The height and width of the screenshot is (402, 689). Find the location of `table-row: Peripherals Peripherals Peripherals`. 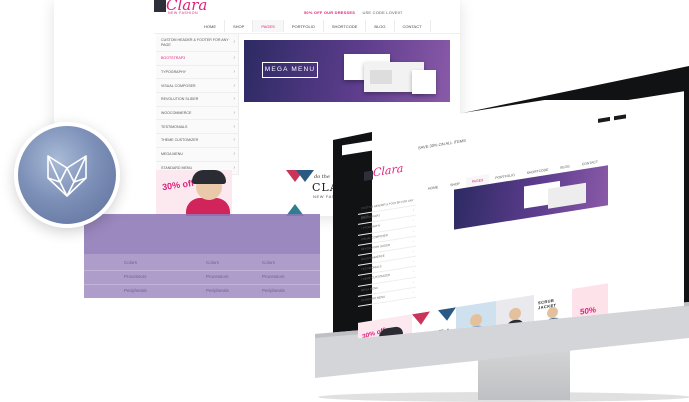

table-row: Peripherals Peripherals Peripherals is located at coordinates (202, 291).